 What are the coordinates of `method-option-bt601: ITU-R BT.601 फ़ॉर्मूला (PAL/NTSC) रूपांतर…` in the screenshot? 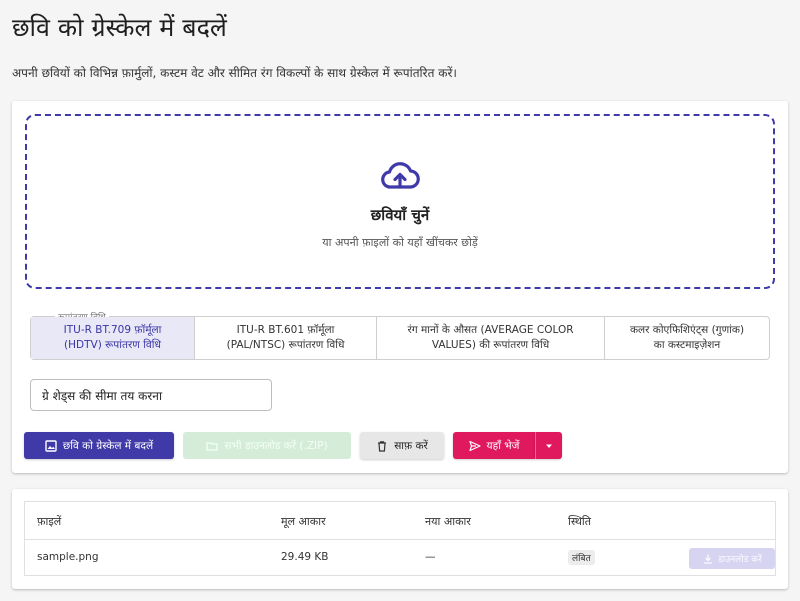 It's located at (286, 338).